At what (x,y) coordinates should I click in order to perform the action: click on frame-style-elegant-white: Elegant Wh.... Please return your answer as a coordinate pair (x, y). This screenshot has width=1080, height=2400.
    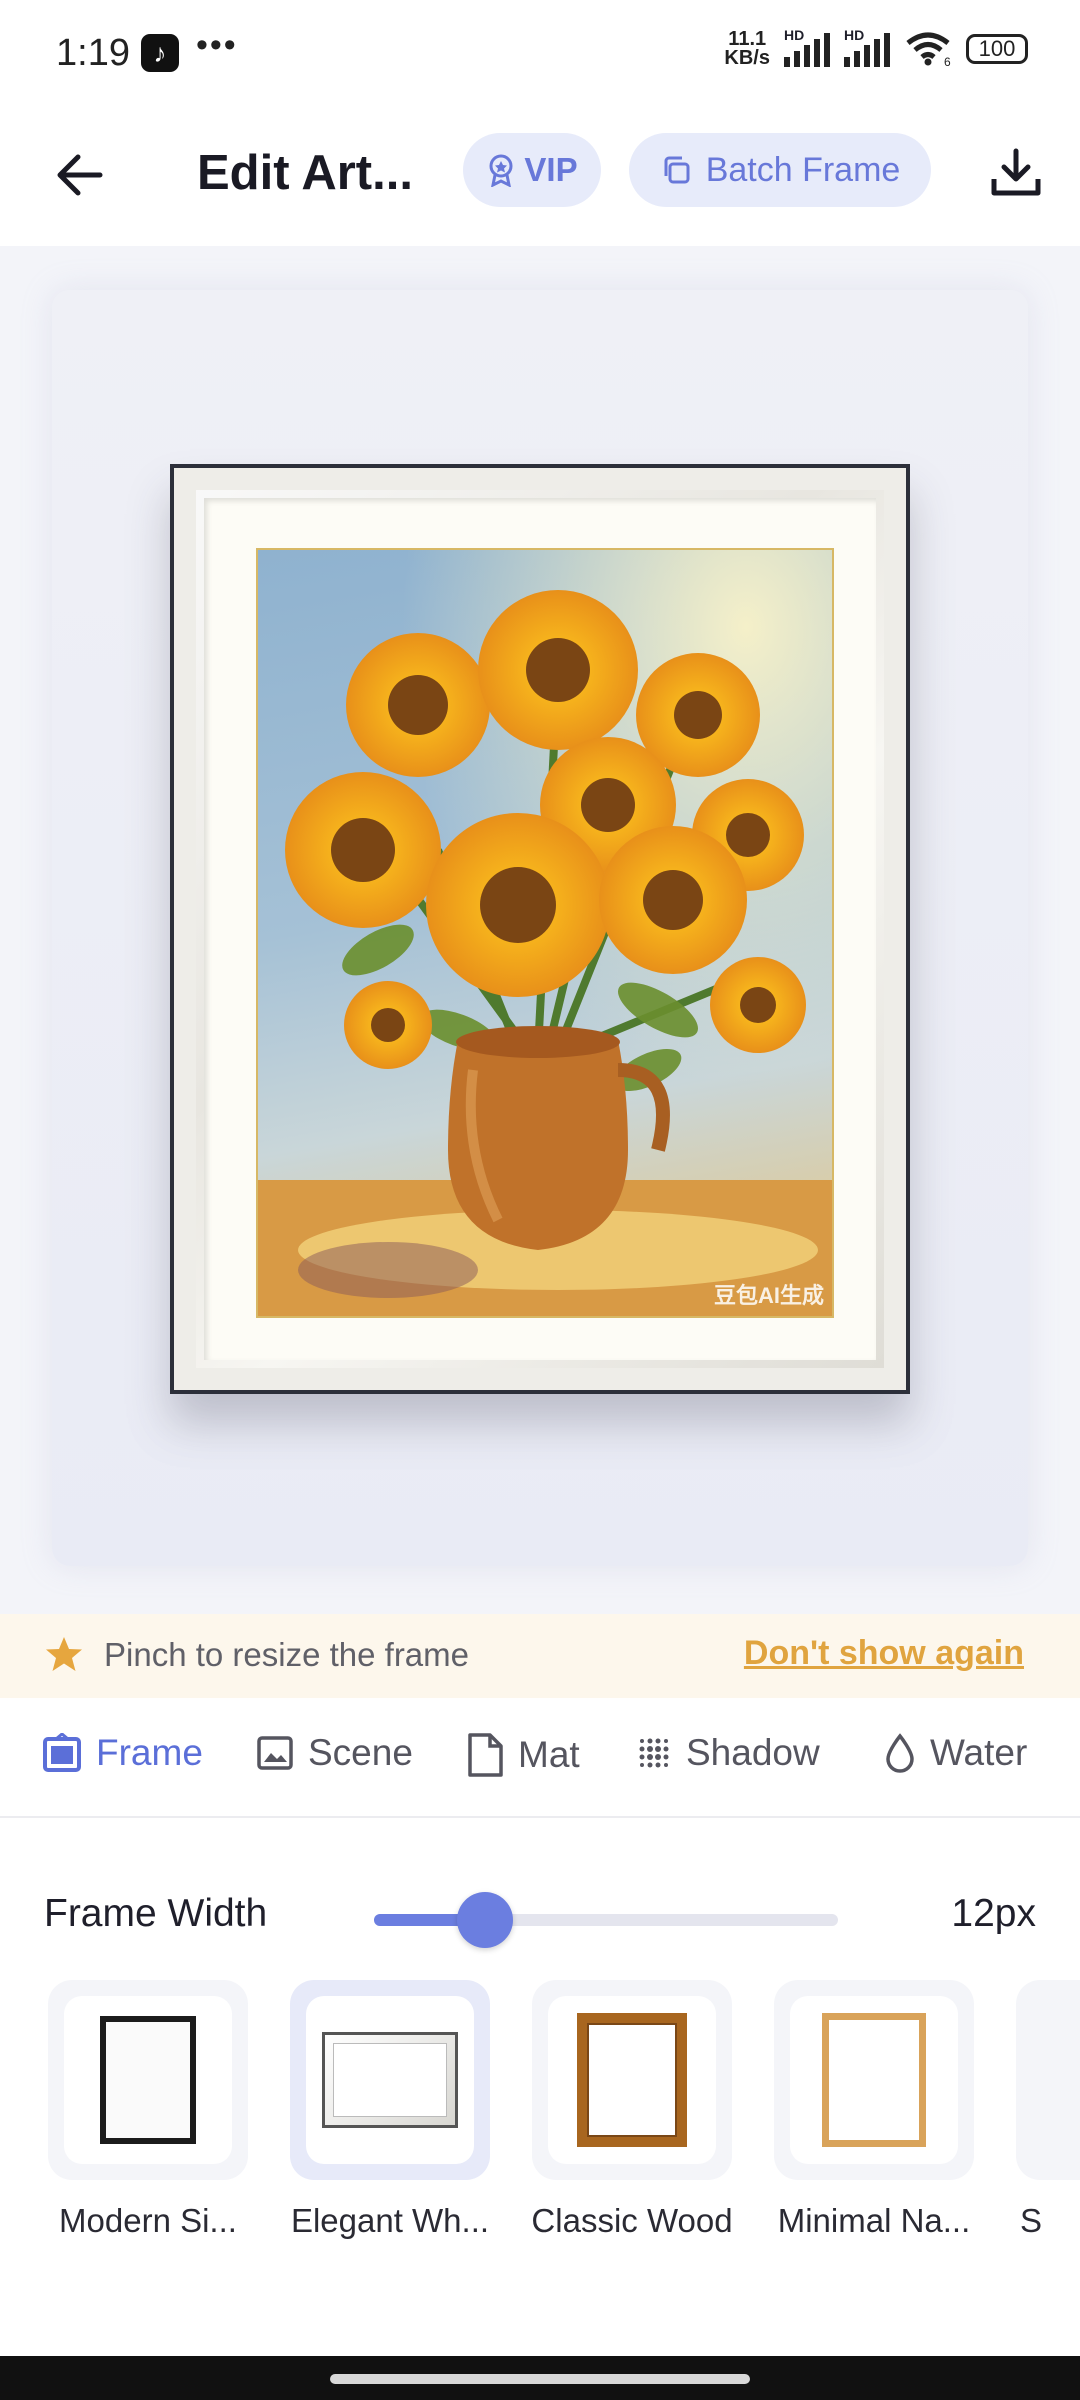
    Looking at the image, I should click on (390, 2110).